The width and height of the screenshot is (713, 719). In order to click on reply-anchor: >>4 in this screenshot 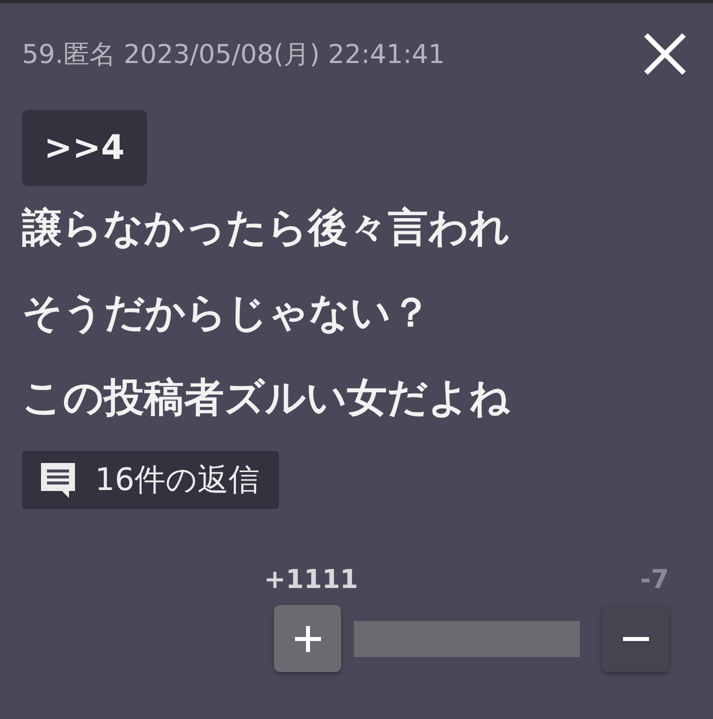, I will do `click(84, 148)`.